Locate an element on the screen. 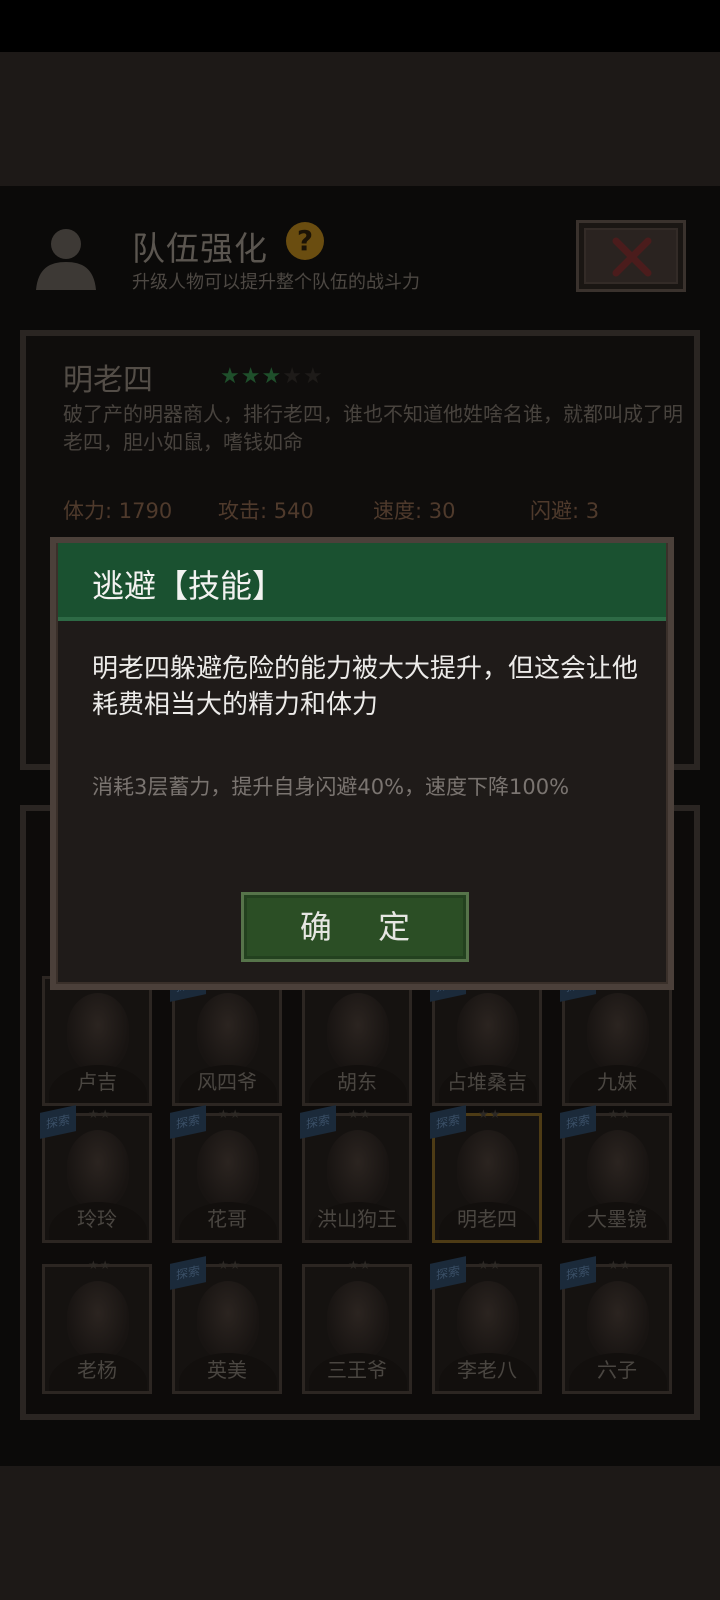  stat-speed: 速度: 30 is located at coordinates (414, 511).